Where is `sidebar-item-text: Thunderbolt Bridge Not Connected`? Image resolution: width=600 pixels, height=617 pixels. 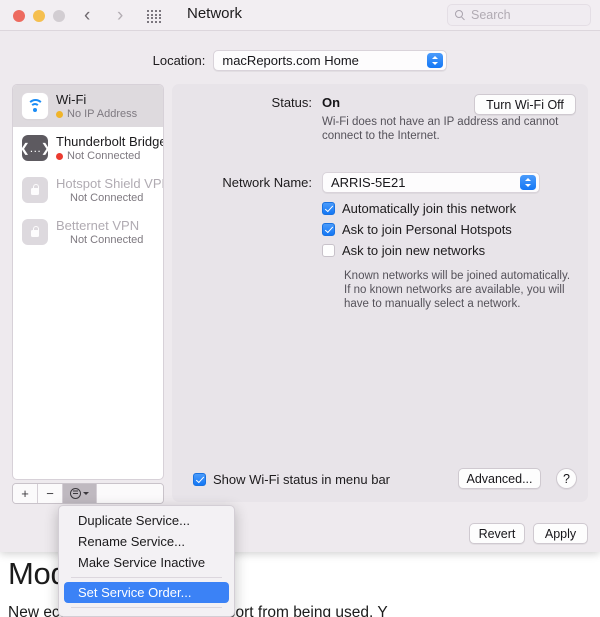
sidebar-item-text: Thunderbolt Bridge Not Connected is located at coordinates (109, 148).